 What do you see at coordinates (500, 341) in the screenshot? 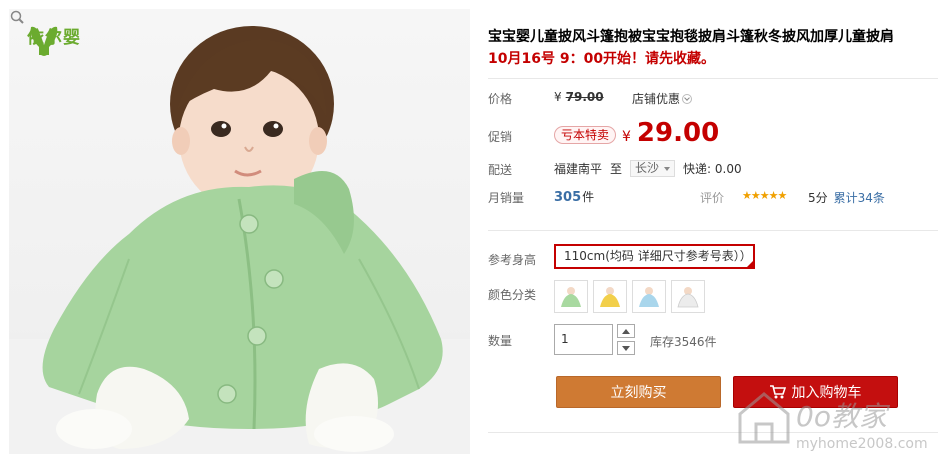
I see `quantity-label: 数量` at bounding box center [500, 341].